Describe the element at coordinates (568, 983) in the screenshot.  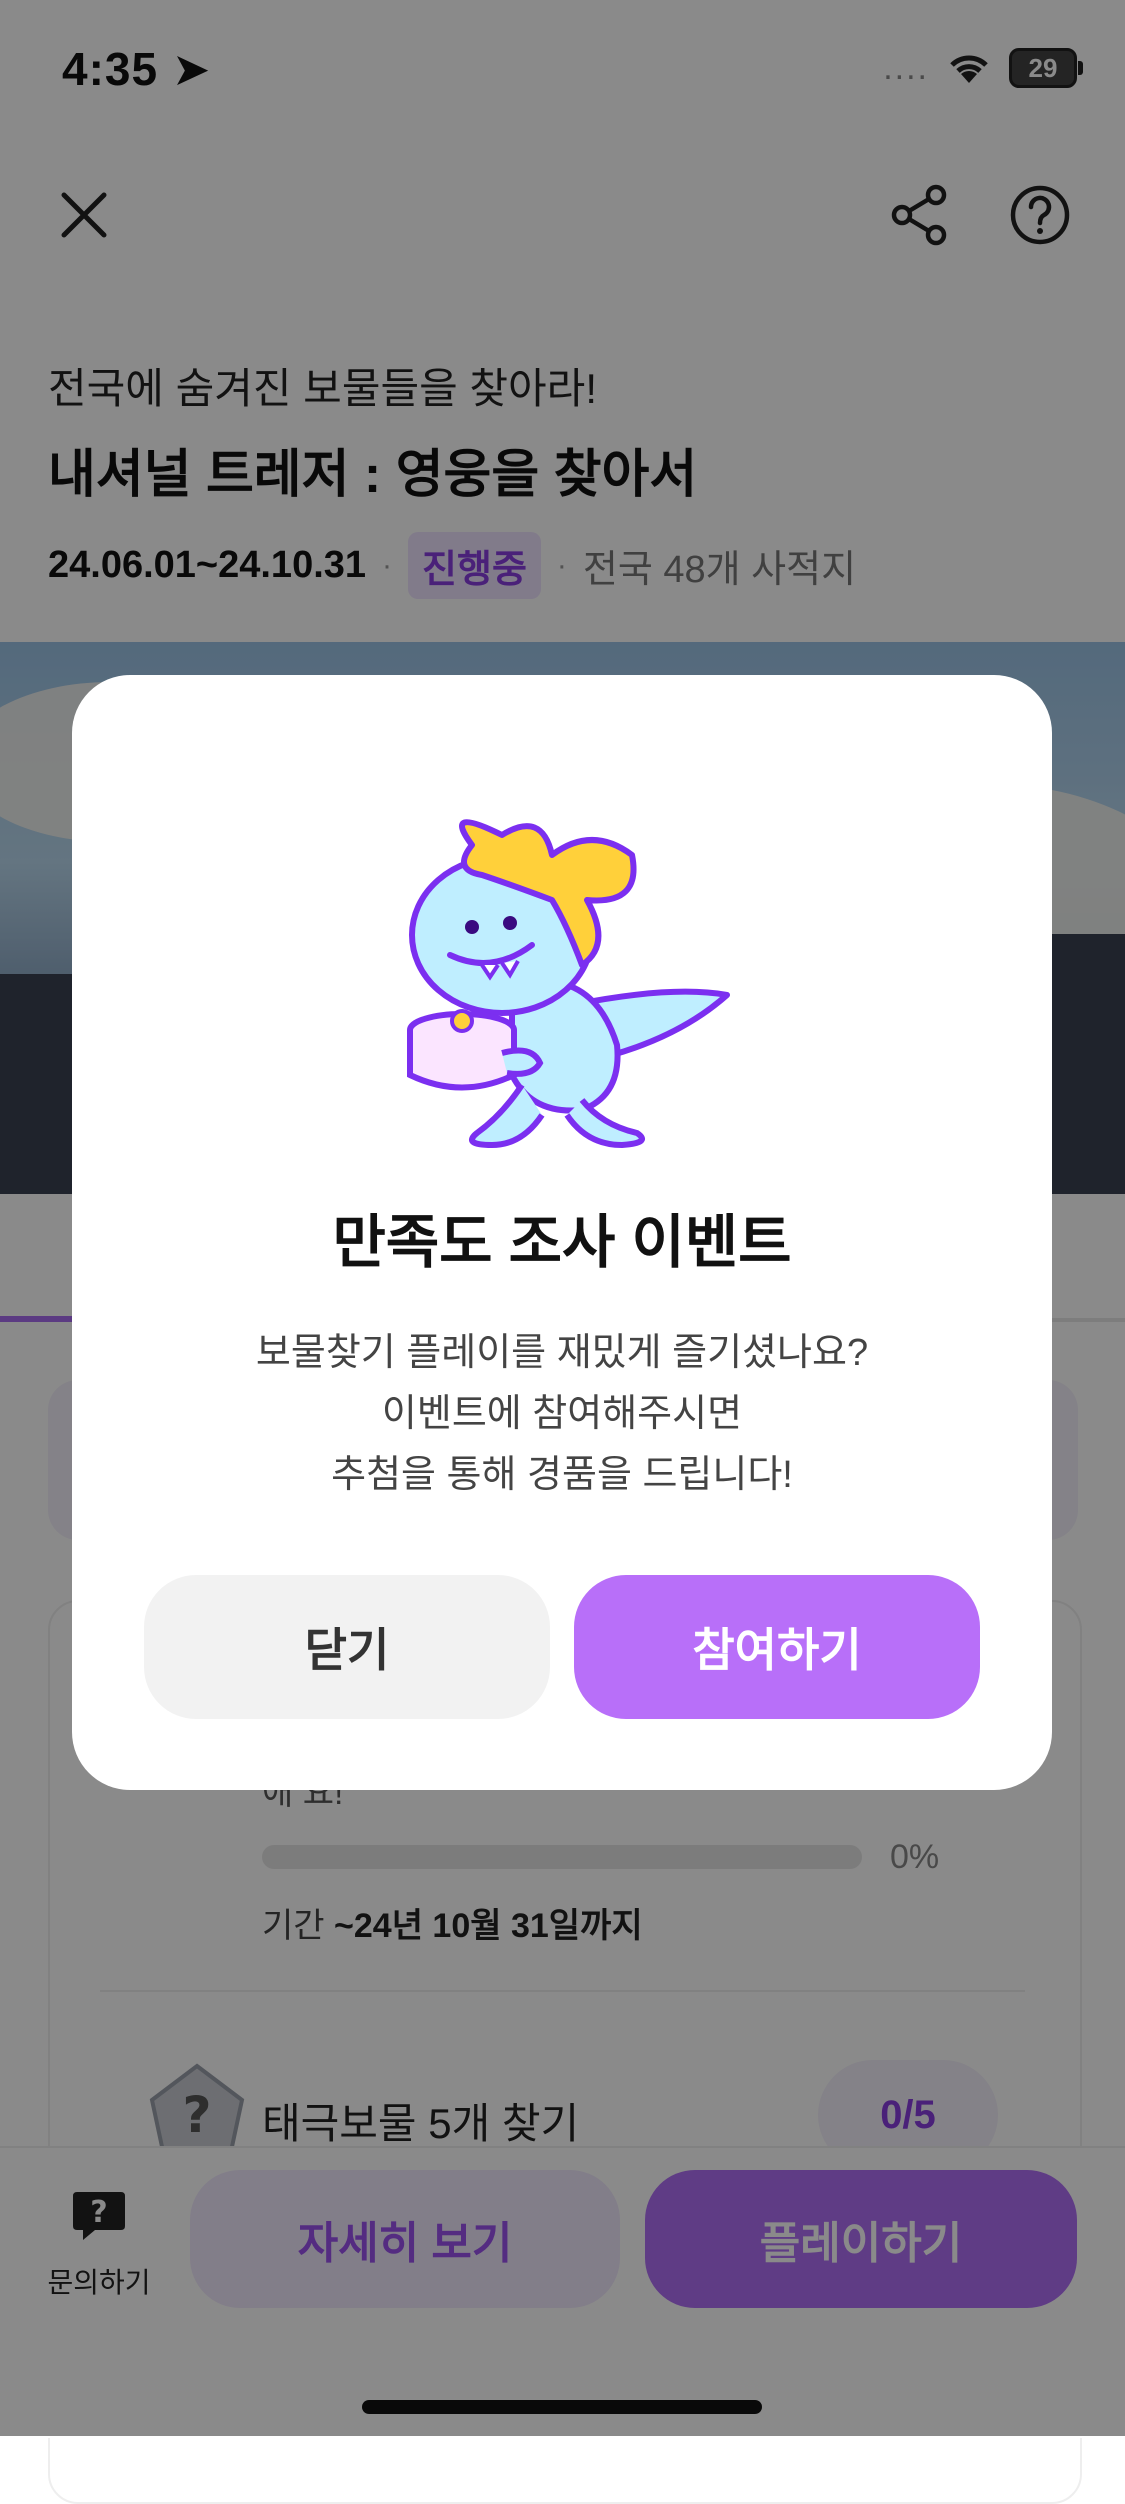
I see `dinosaur-mascot-icon` at that location.